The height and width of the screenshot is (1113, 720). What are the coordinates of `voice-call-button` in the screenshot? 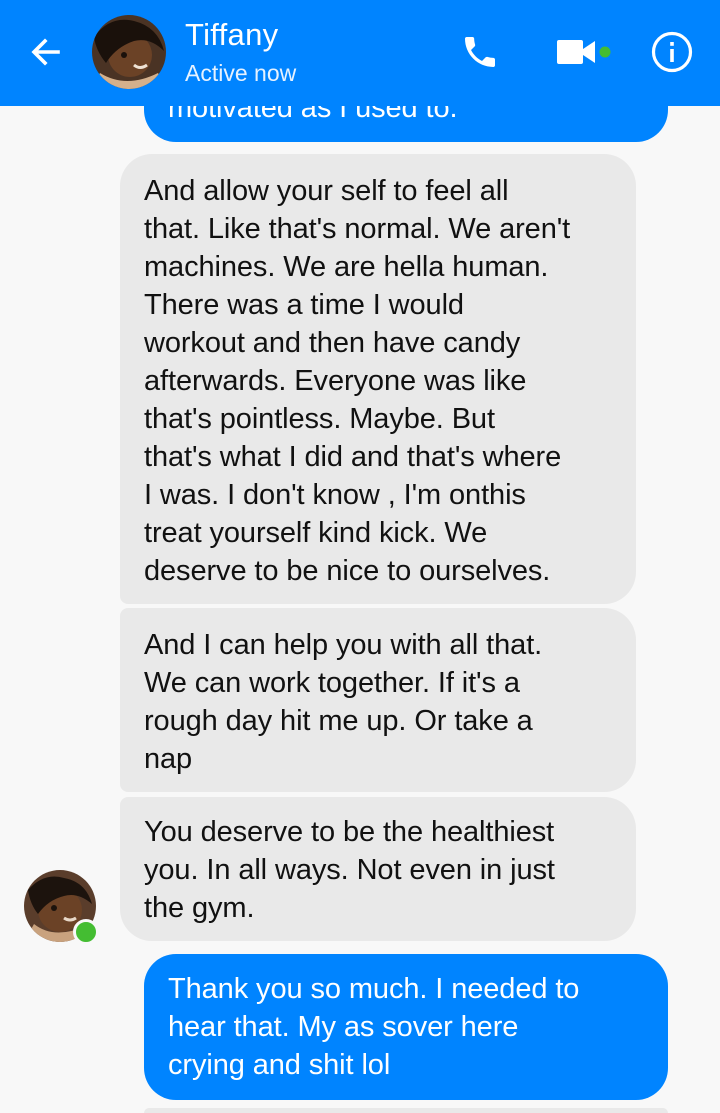 It's located at (480, 52).